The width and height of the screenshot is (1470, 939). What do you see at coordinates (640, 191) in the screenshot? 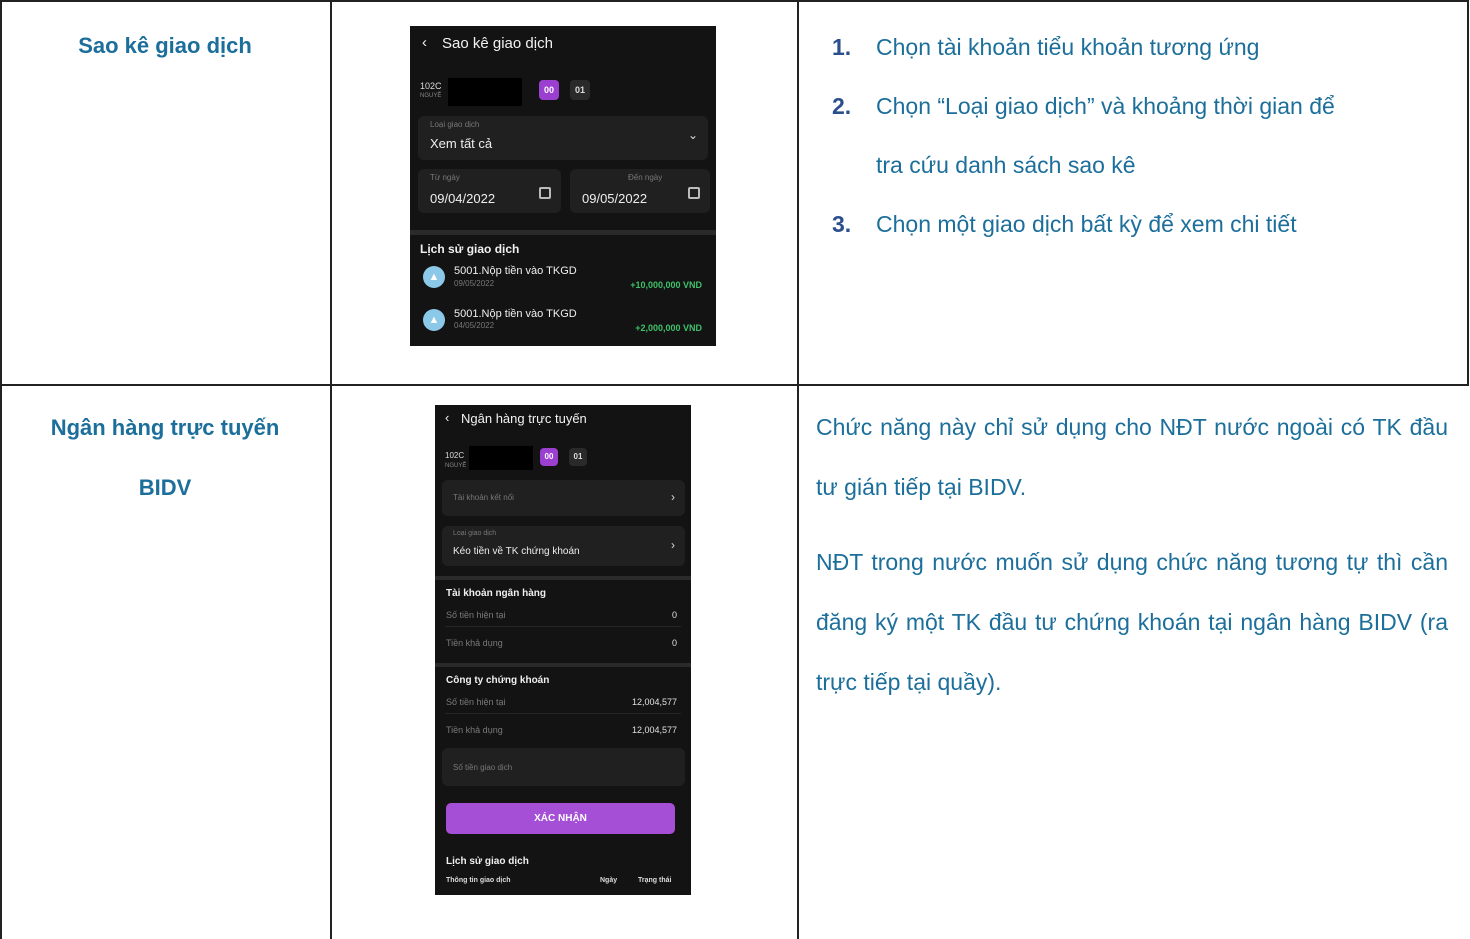
I see `to-date-field: Đến ngày 09/05/2022` at bounding box center [640, 191].